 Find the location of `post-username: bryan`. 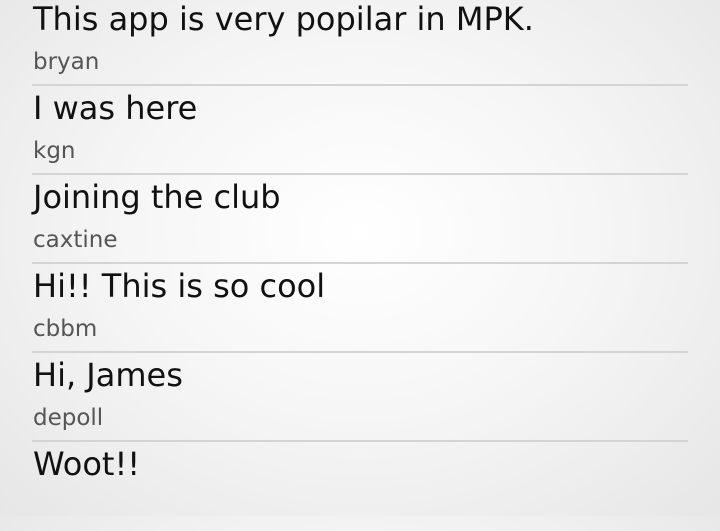

post-username: bryan is located at coordinates (66, 62).